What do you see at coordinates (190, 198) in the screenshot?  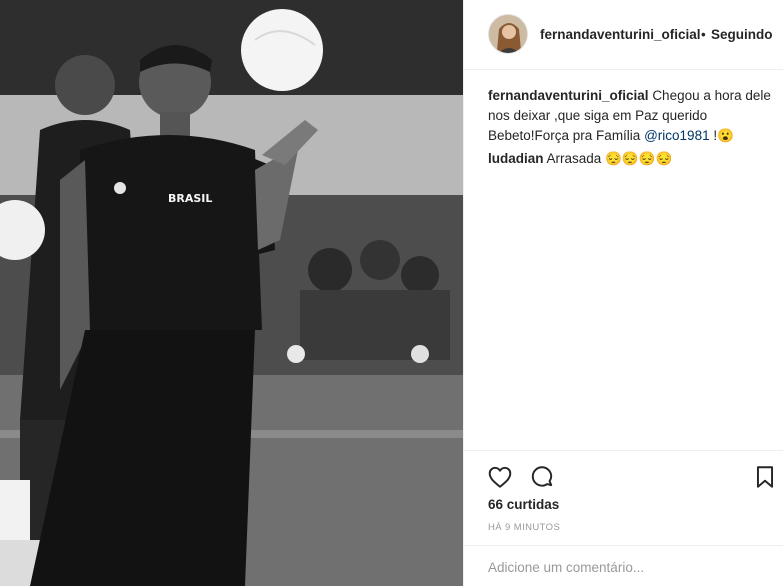 I see `jersey-text: BRASIL` at bounding box center [190, 198].